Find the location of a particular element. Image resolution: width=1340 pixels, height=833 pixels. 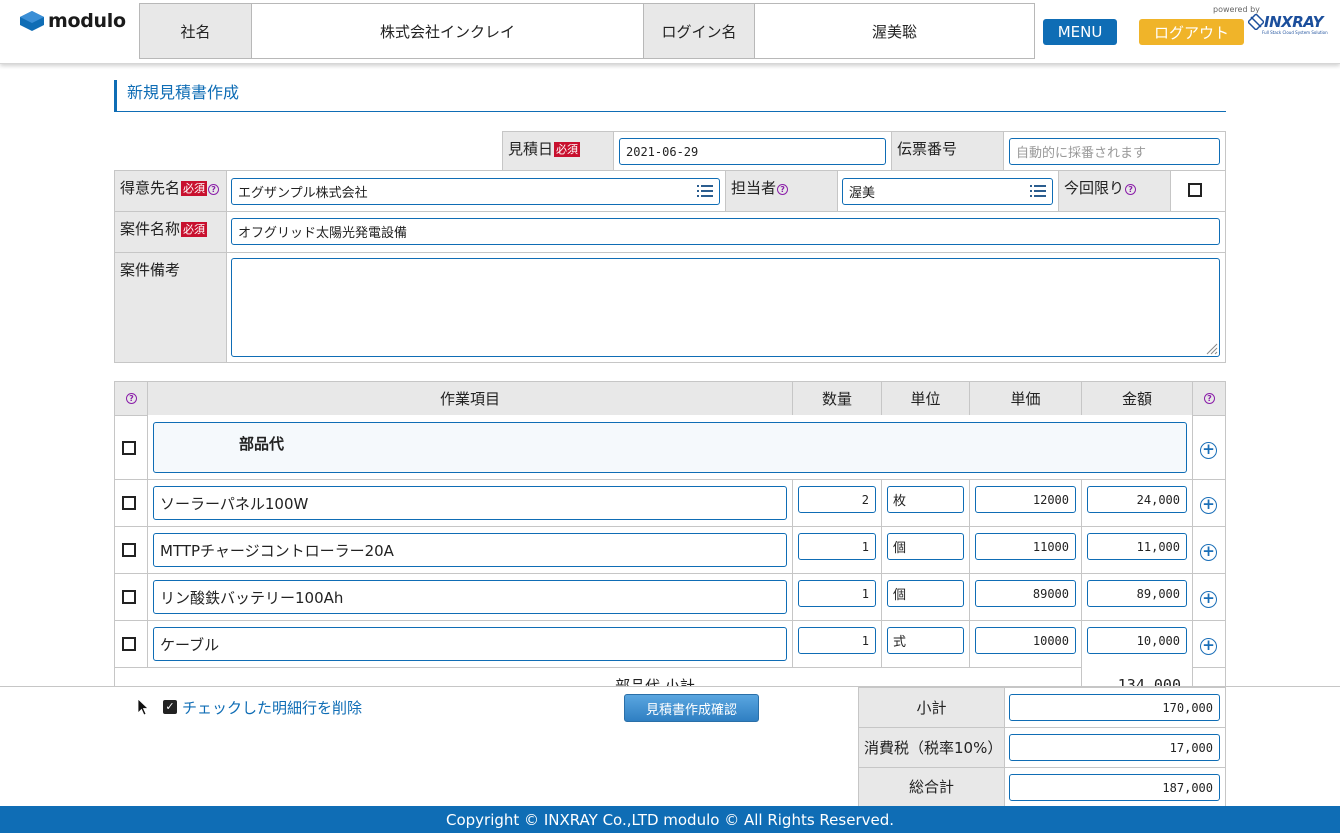

customer-input: エグザンプル株式会社 is located at coordinates (475, 191).